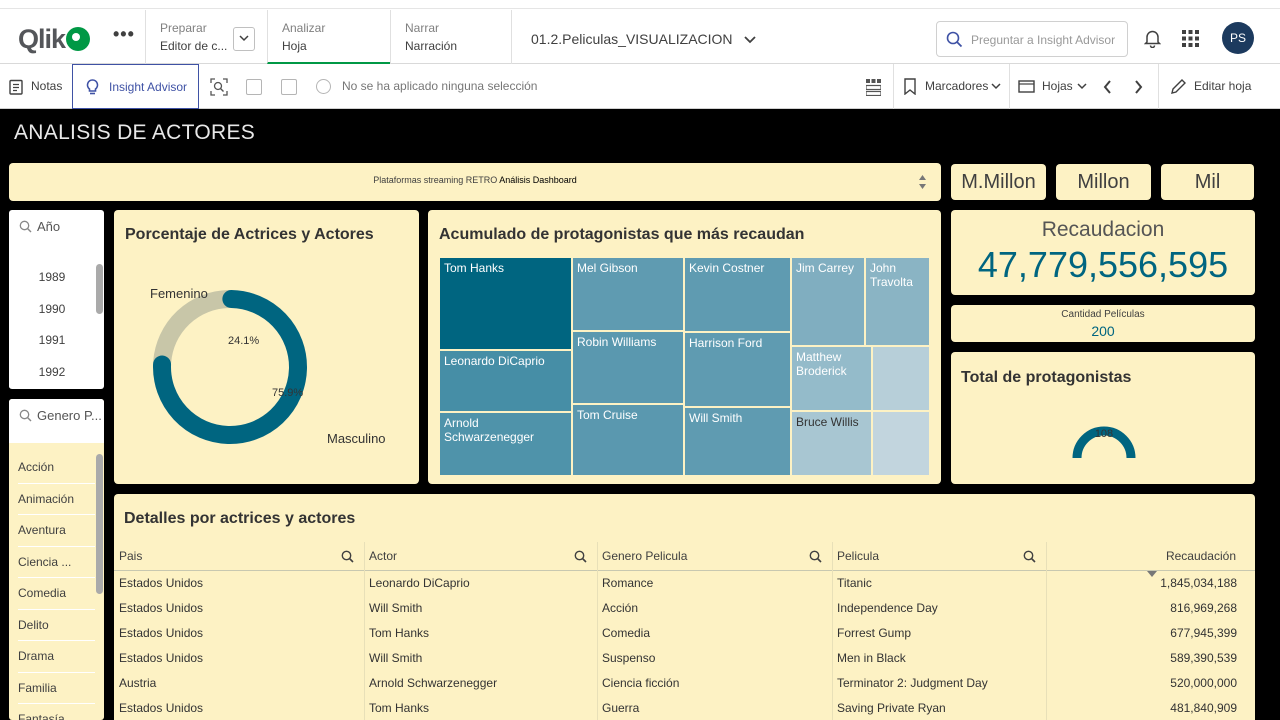 The height and width of the screenshot is (720, 1280). Describe the element at coordinates (737, 441) in the screenshot. I see `treemap-cell-will-smith: Will Smith` at that location.